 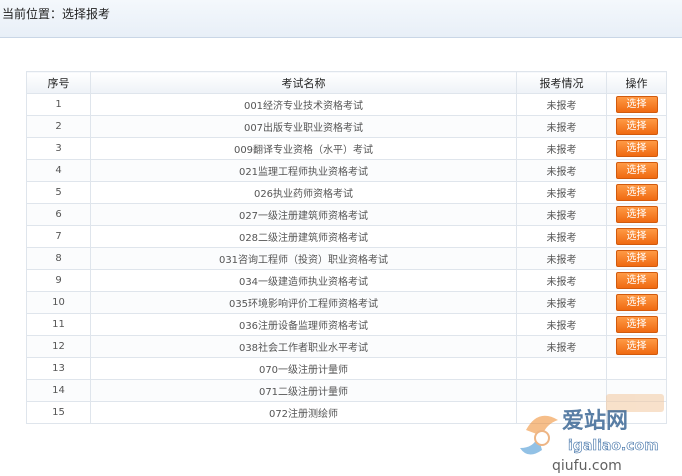 I want to click on table-row: 7 028二级注册建筑师资格考试 未报考 选择, so click(x=346, y=236).